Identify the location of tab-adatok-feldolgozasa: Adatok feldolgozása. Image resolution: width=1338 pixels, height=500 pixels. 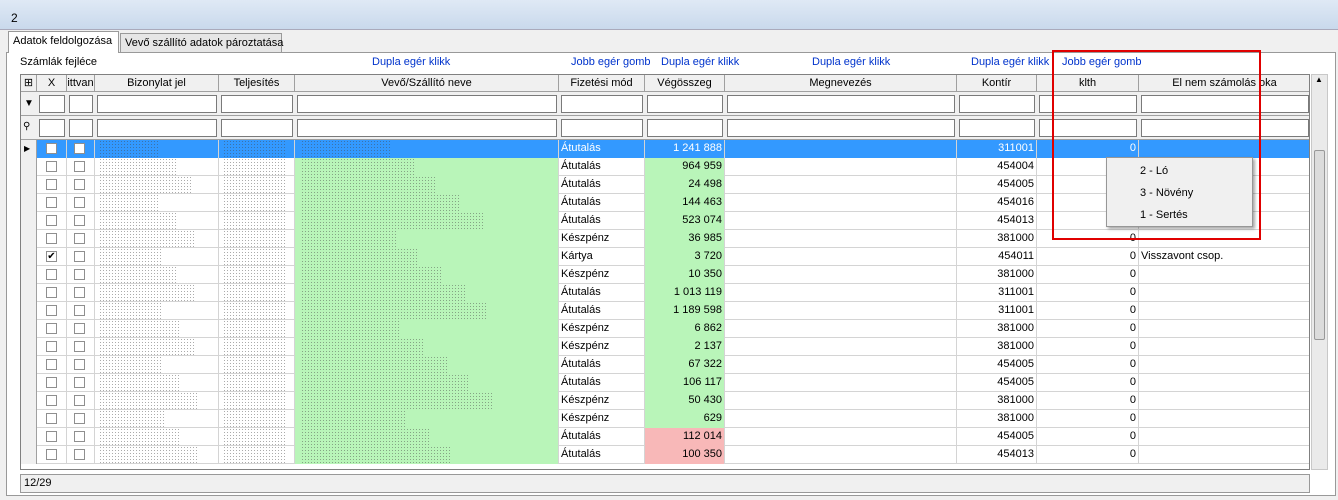
(63, 42).